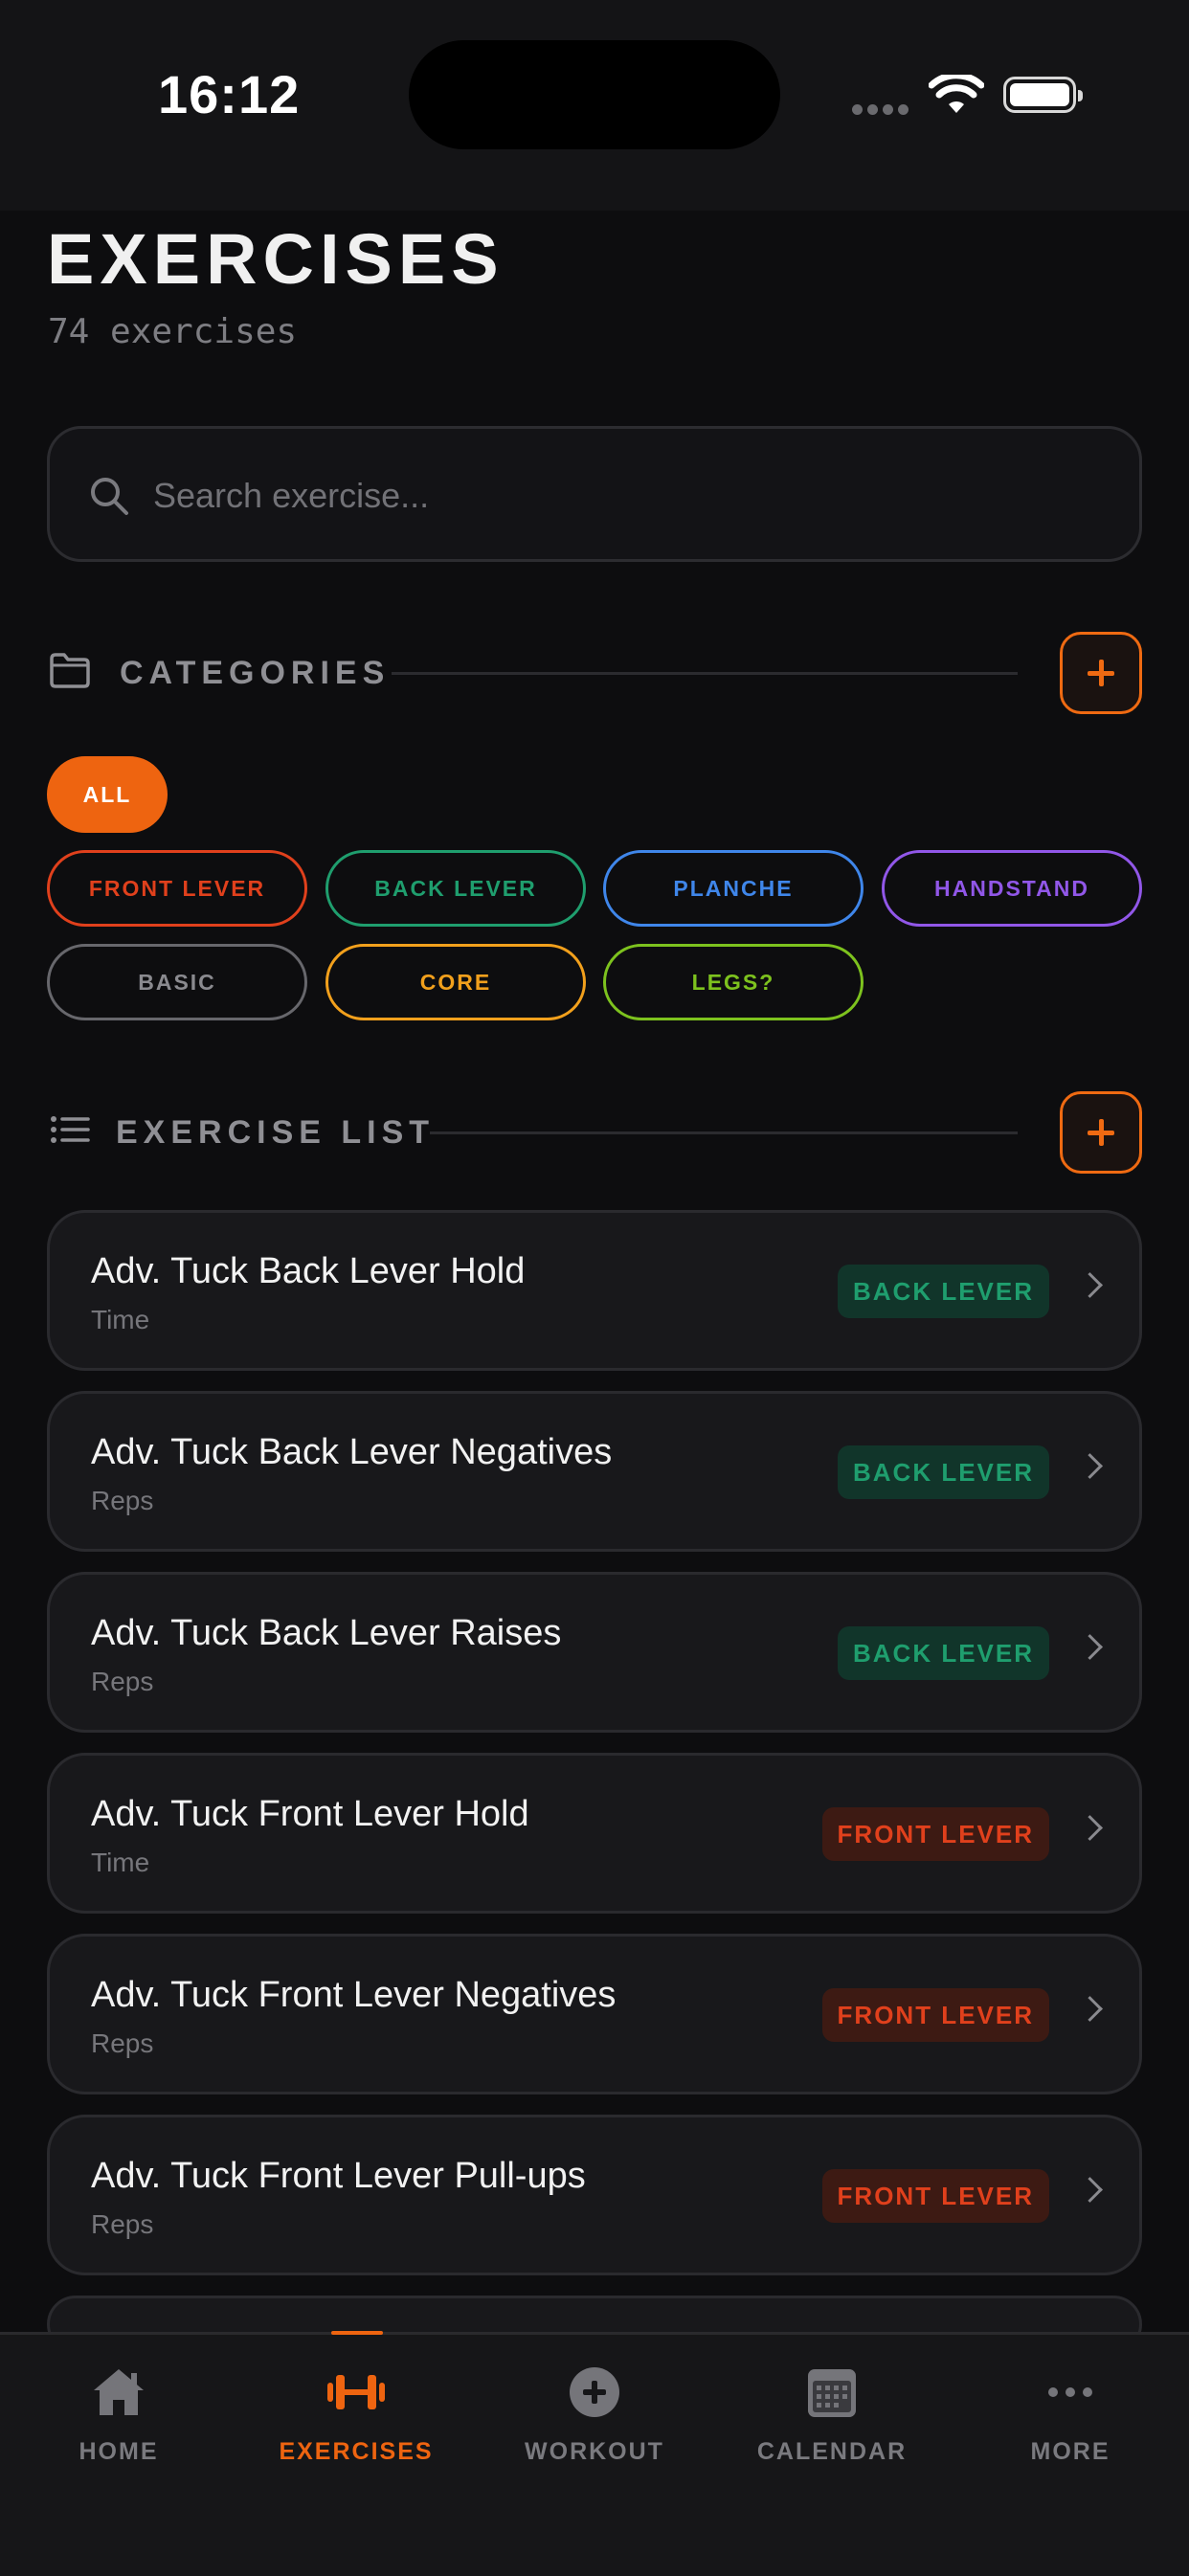 This screenshot has width=1189, height=2576. I want to click on categories-label: CATEGORIES, so click(255, 673).